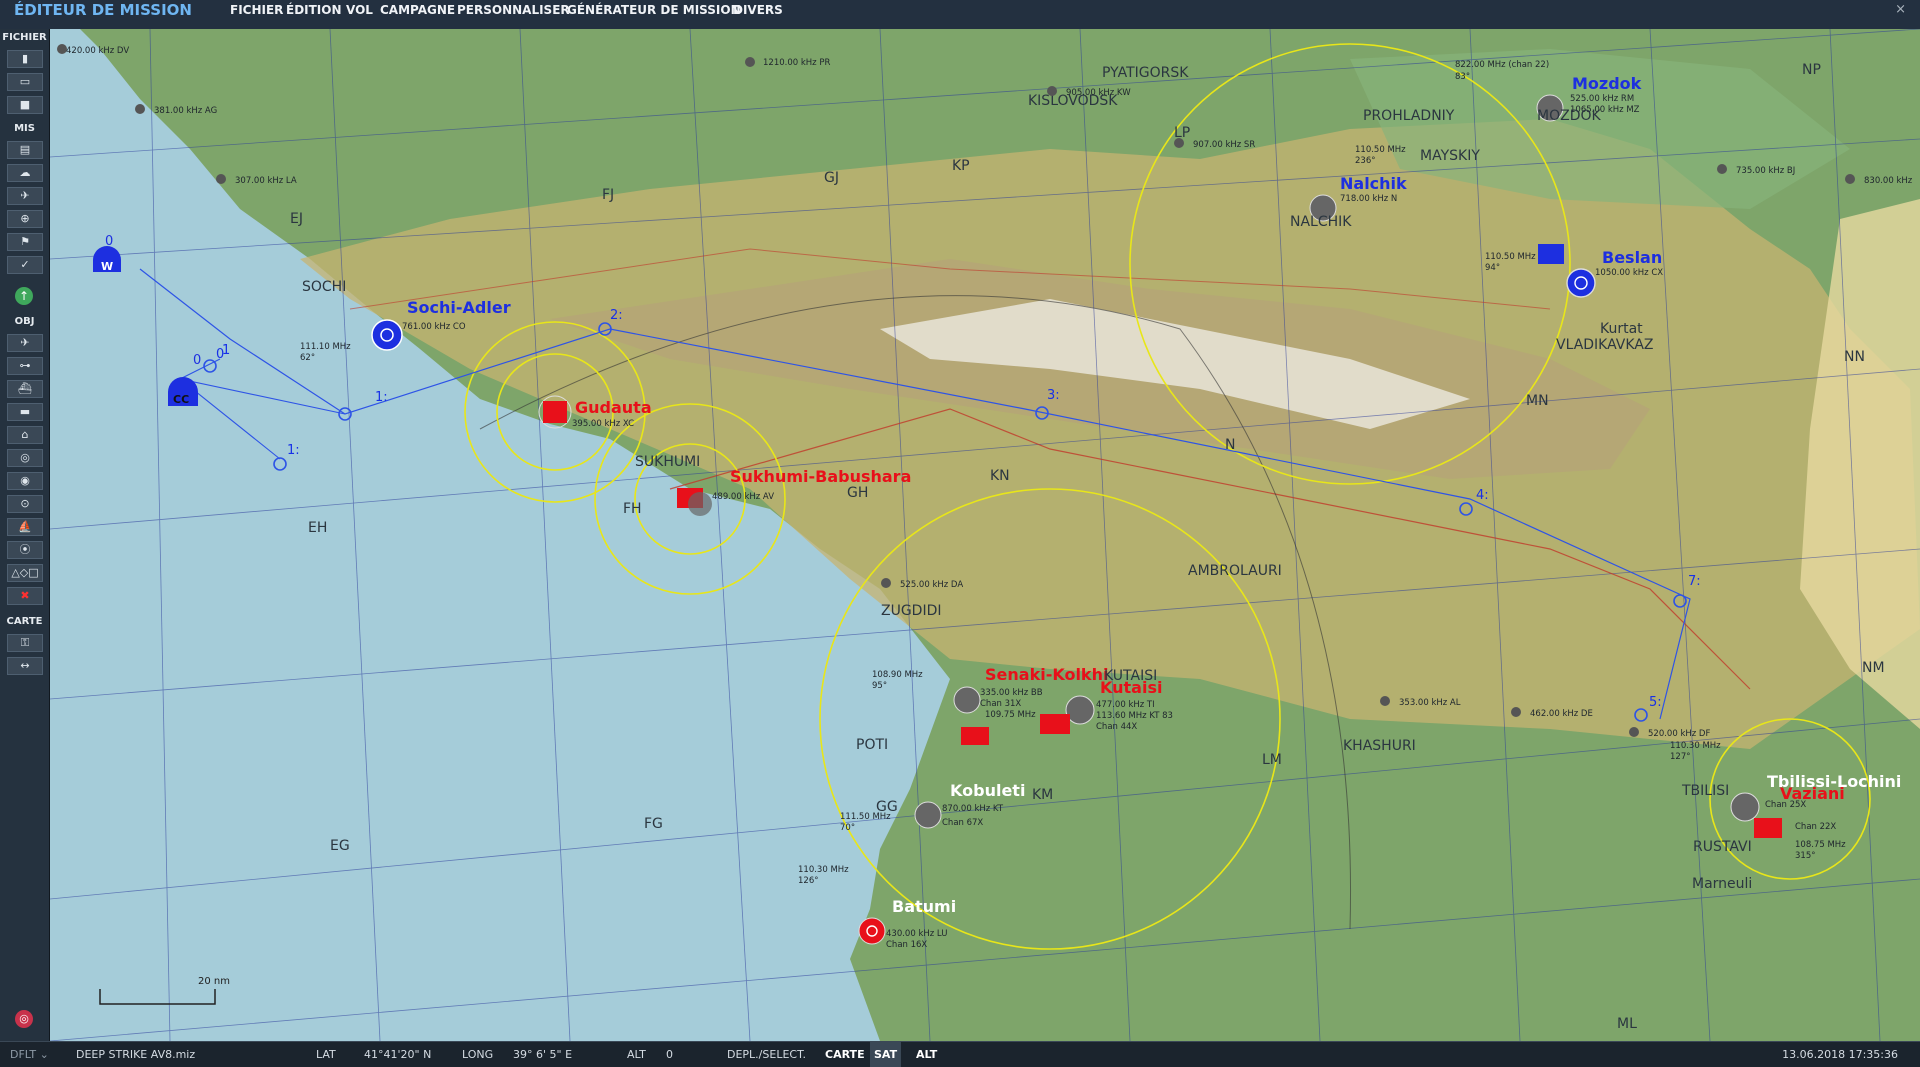 The width and height of the screenshot is (1920, 1067). Describe the element at coordinates (1812, 793) in the screenshot. I see `airbase-name: Vaziani` at that location.